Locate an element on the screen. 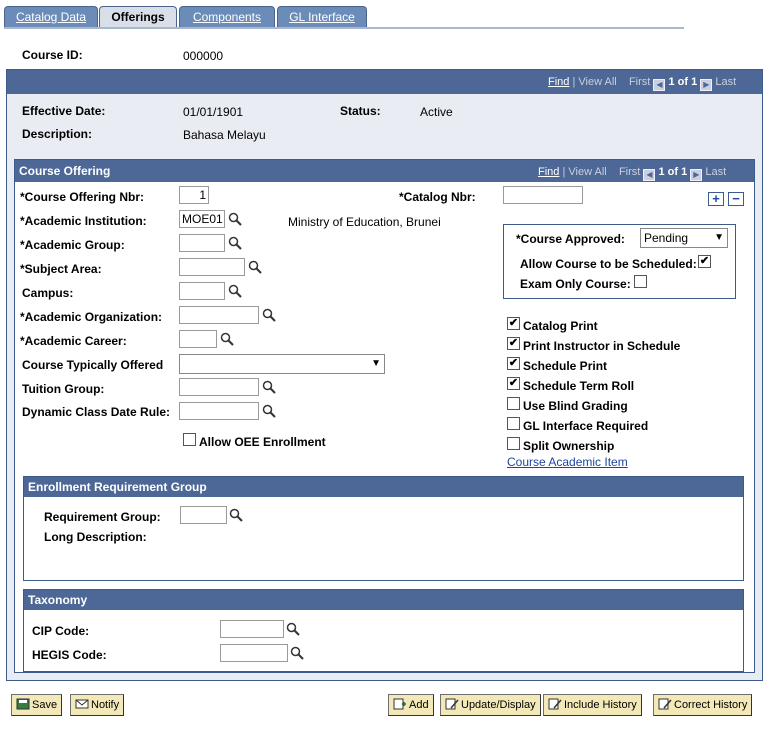 The width and height of the screenshot is (774, 738). tab-label: GL Interface is located at coordinates (322, 17).